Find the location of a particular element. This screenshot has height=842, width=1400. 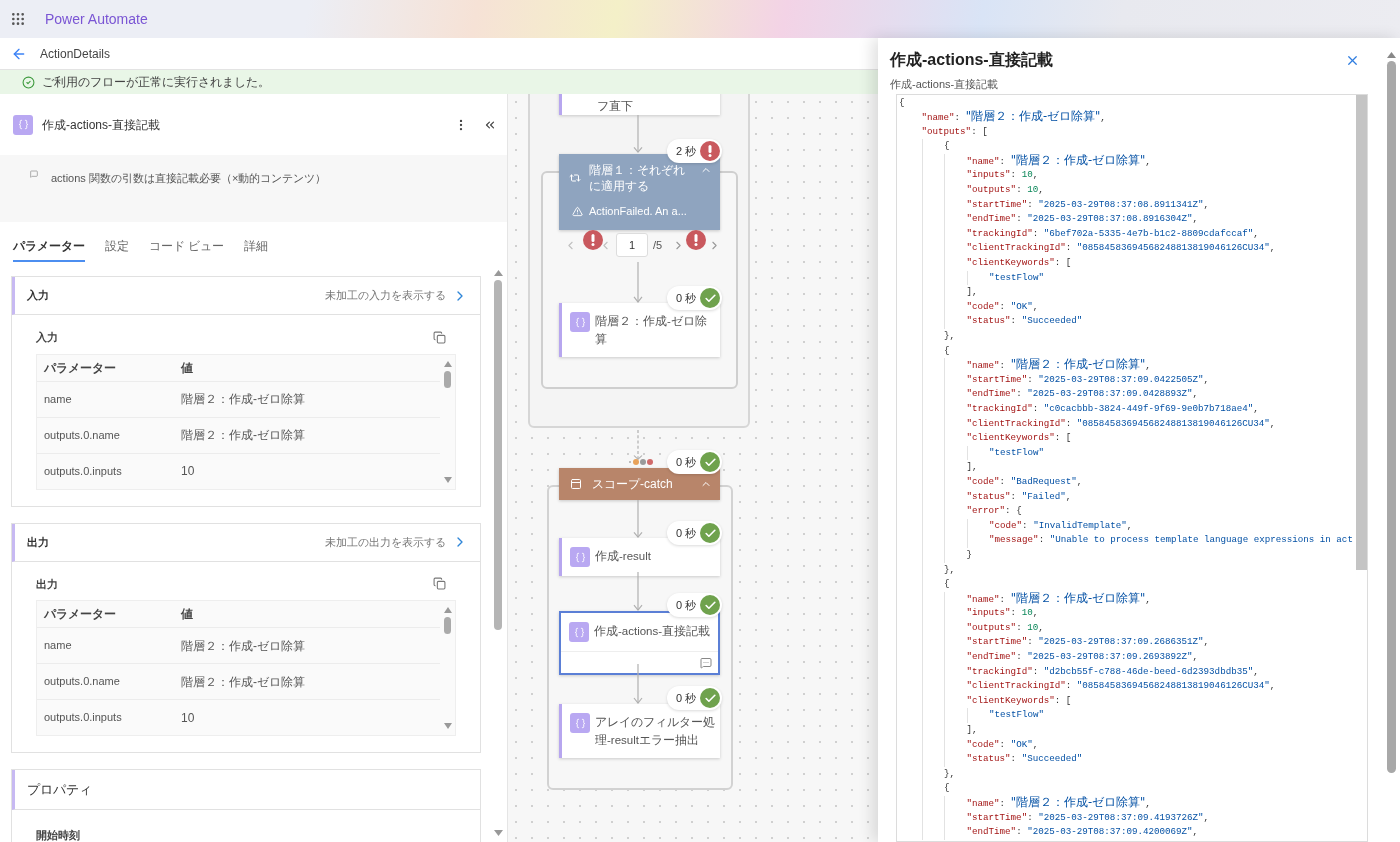

action-card: アレイのフィルター処理-resultエラー抽出 is located at coordinates (639, 731).